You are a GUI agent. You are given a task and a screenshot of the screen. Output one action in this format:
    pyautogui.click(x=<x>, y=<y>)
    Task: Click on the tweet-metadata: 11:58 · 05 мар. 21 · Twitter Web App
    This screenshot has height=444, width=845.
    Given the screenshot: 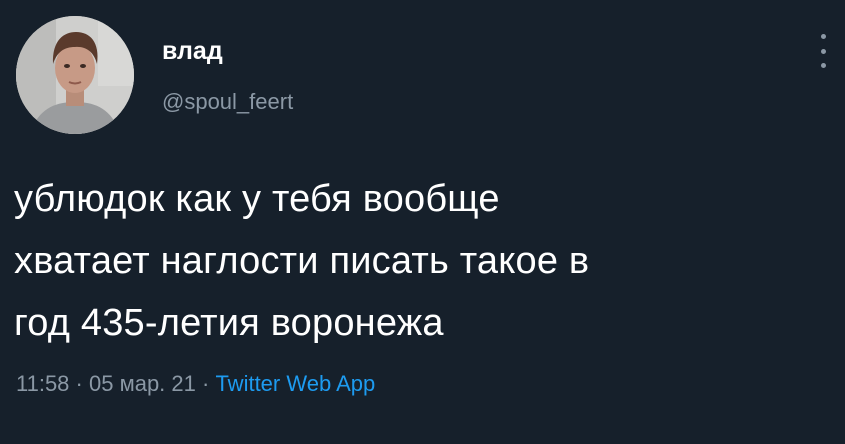 What is the action you would take?
    pyautogui.click(x=195, y=384)
    